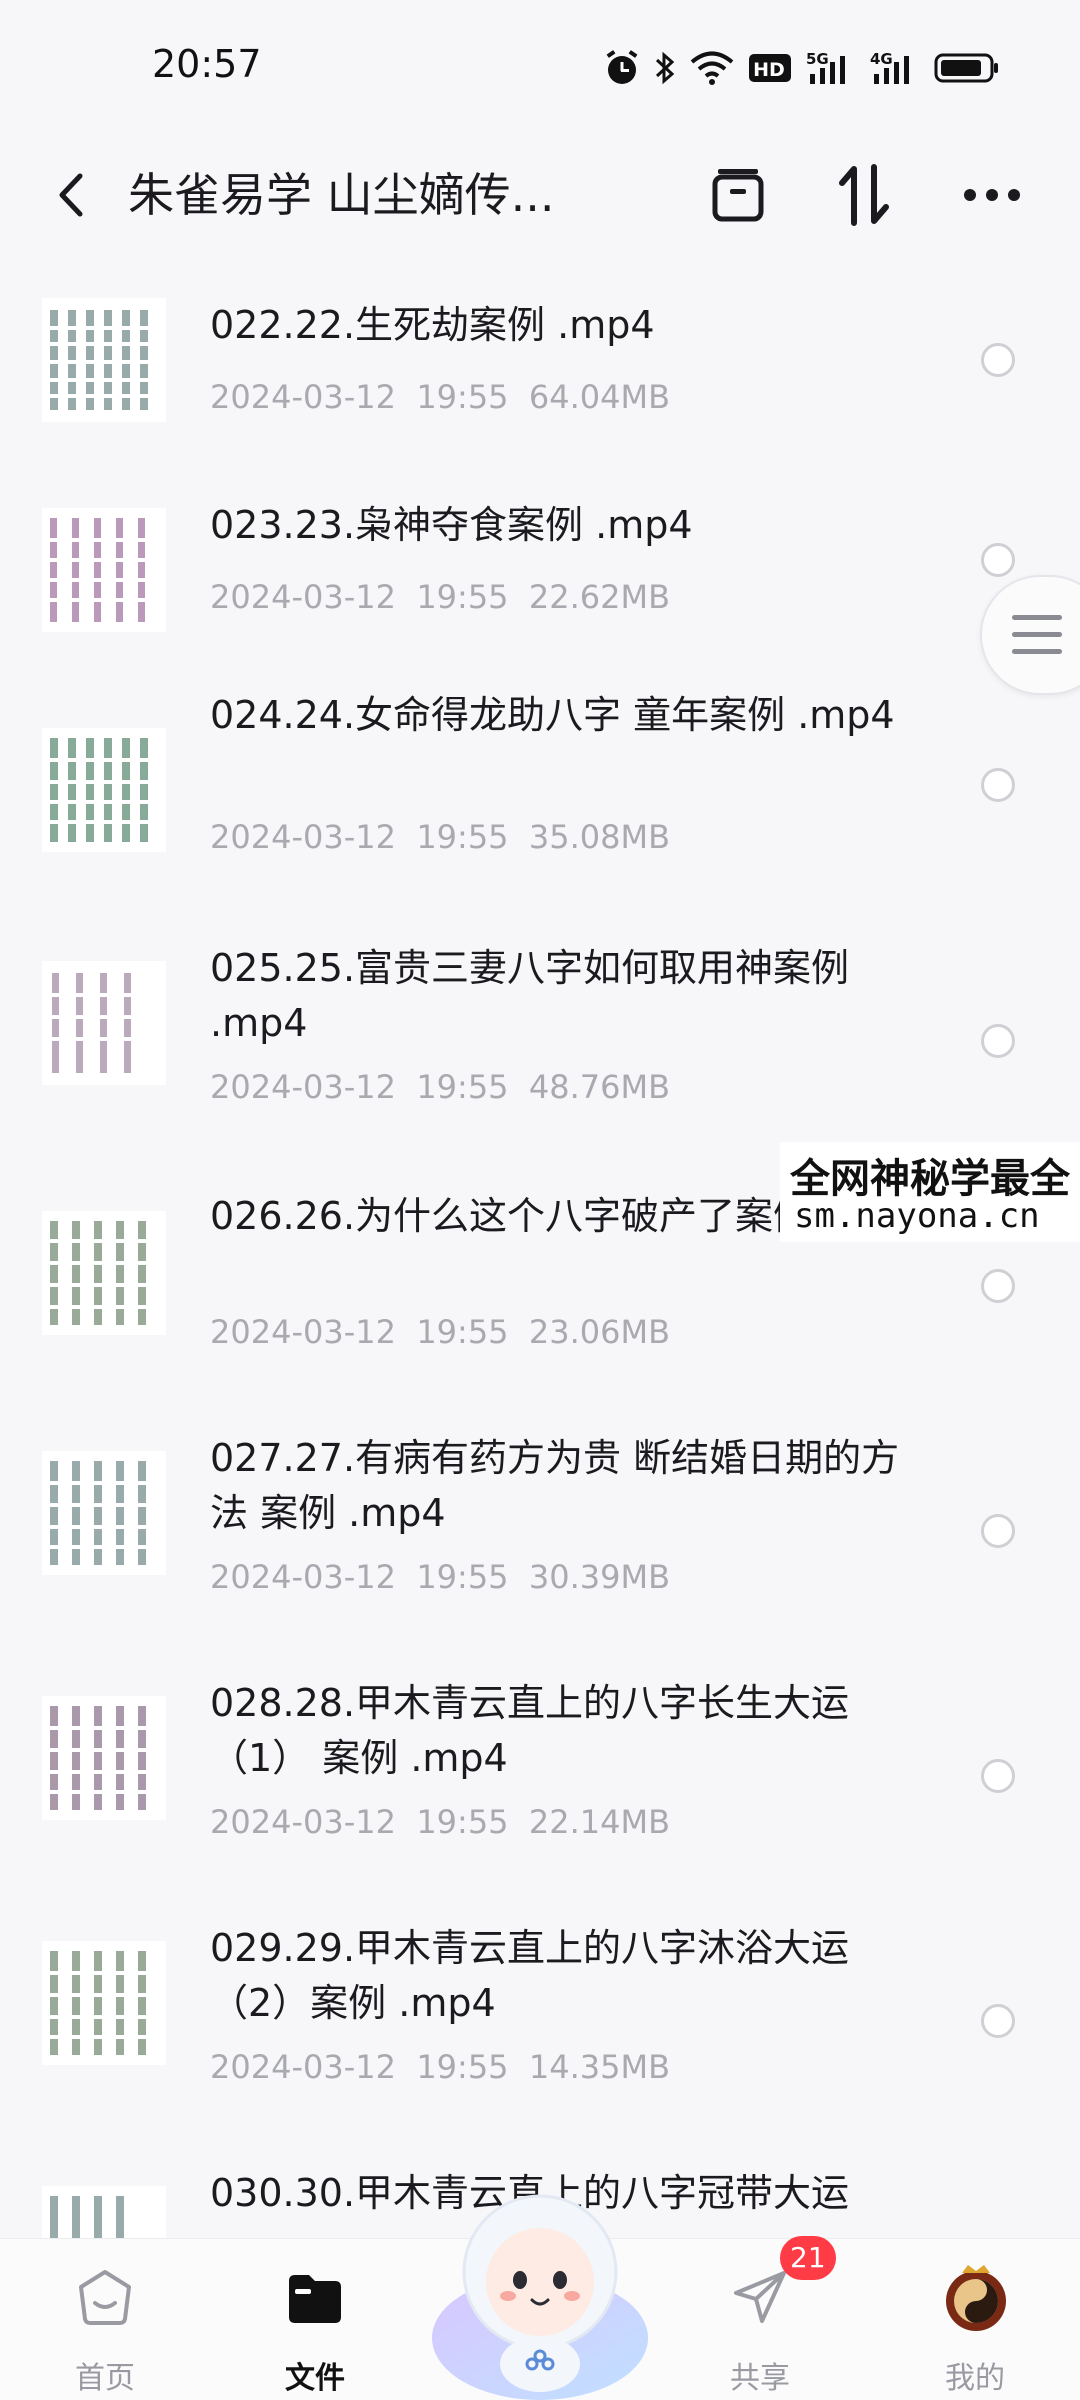 This screenshot has height=2400, width=1080. I want to click on back-button, so click(71, 195).